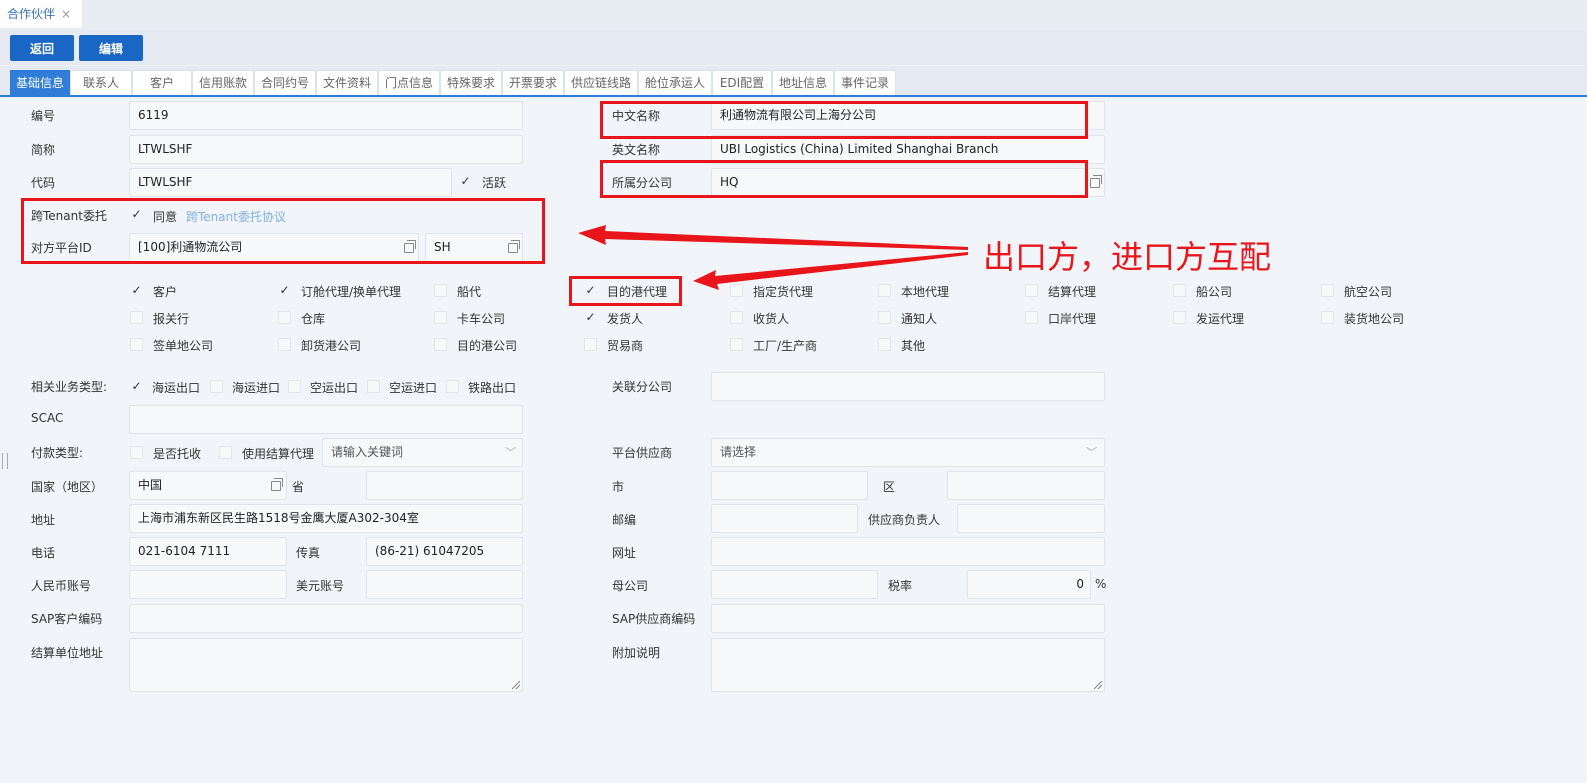 This screenshot has height=783, width=1587. Describe the element at coordinates (830, 271) in the screenshot. I see `arrow-to-dest-agent` at that location.